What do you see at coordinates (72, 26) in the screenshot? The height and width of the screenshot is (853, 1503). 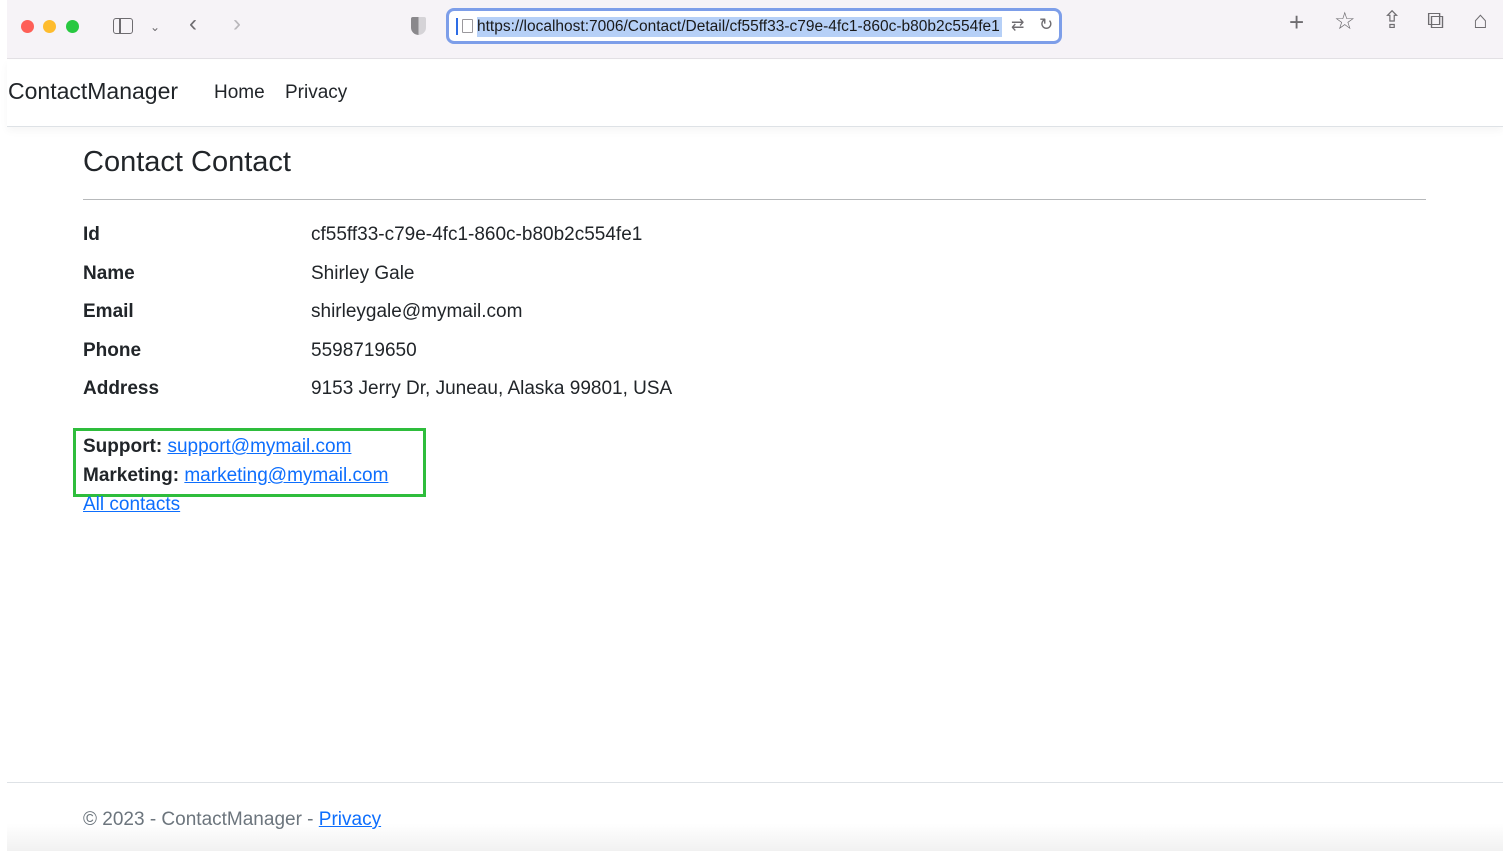 I see `zoom-window-button` at bounding box center [72, 26].